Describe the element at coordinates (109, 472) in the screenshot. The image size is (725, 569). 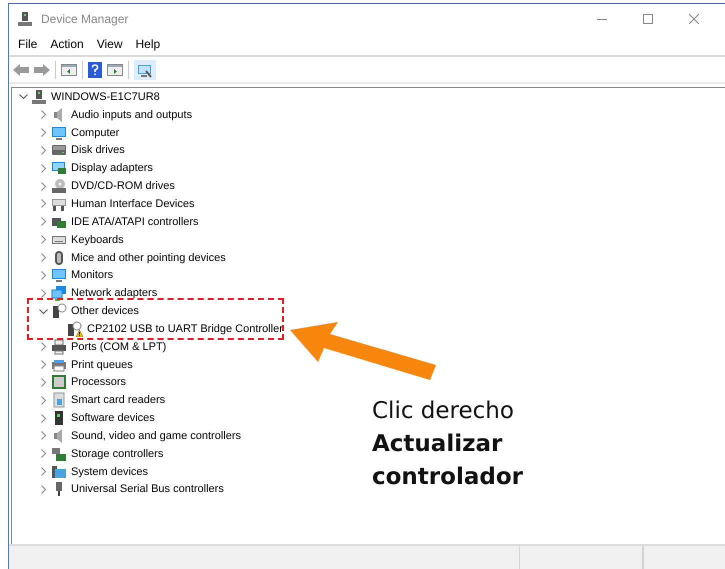
I see `tree-item: System devices` at that location.